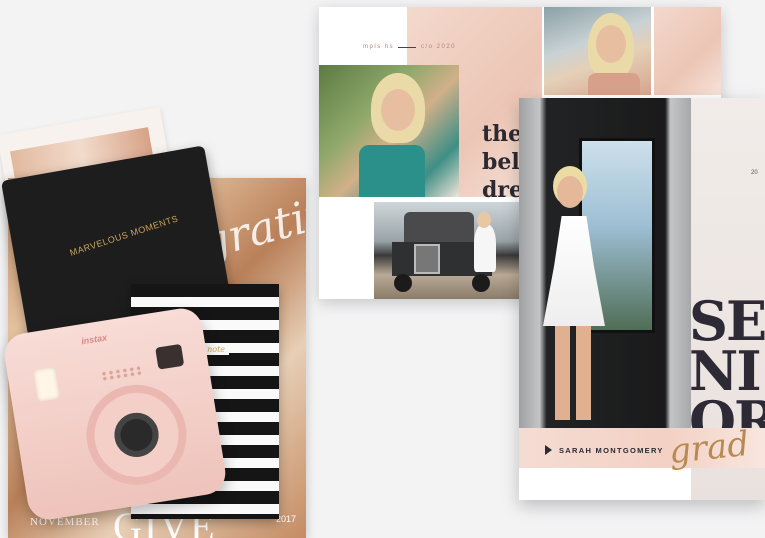 The width and height of the screenshot is (765, 538). I want to click on card-tag-right: c/o 2020, so click(439, 47).